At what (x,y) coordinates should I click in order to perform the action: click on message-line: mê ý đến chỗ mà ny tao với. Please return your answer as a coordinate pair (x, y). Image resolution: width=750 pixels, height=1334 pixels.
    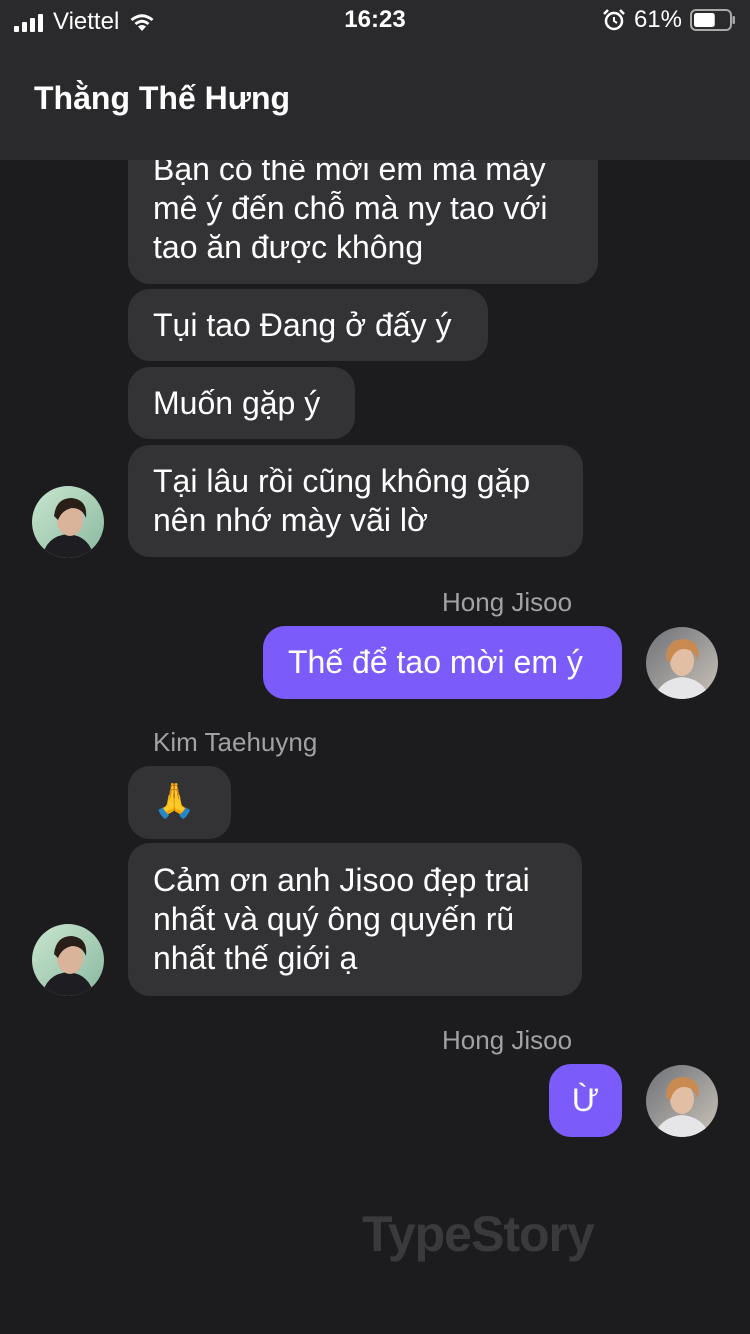
    Looking at the image, I should click on (350, 208).